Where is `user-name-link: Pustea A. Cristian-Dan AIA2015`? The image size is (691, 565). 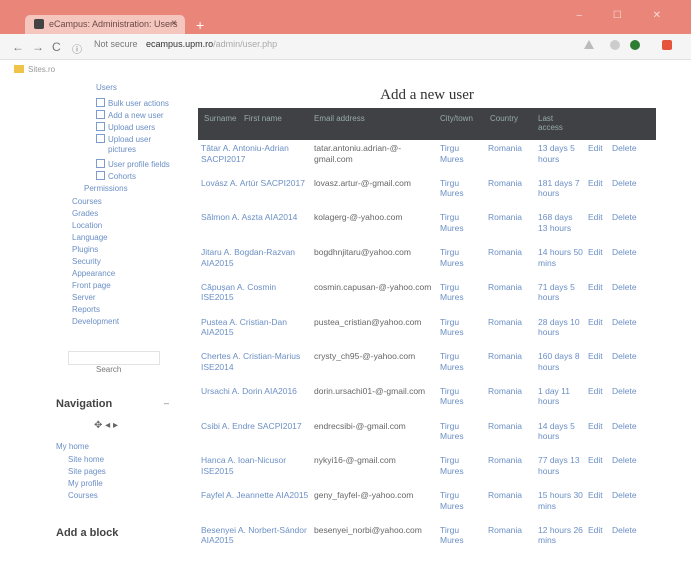
user-name-link: Pustea A. Cristian-Dan AIA2015 is located at coordinates (255, 327).